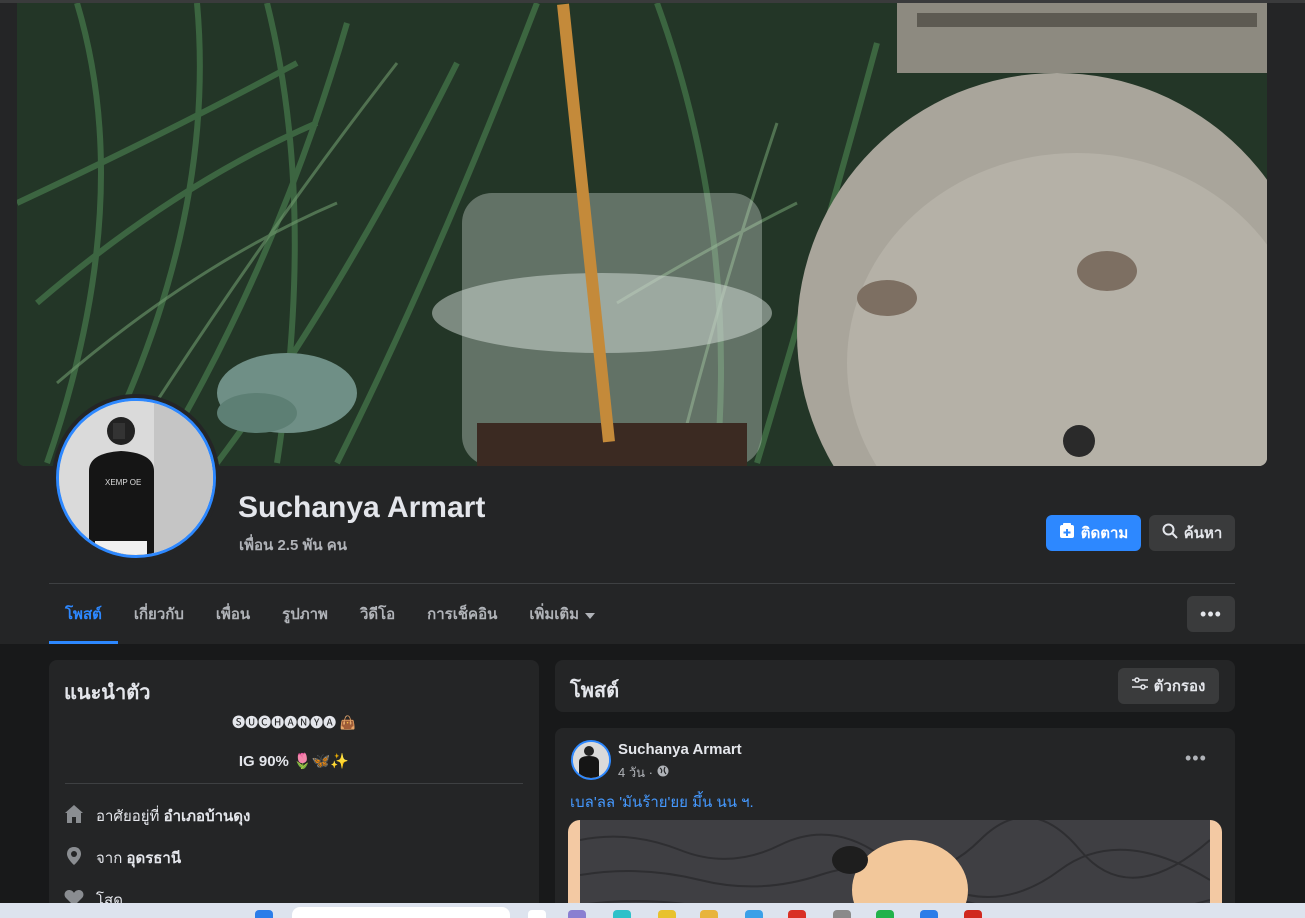 This screenshot has height=918, width=1305. Describe the element at coordinates (895, 686) in the screenshot. I see `posts-header-card: โพสต์ ตัวกรอง` at that location.